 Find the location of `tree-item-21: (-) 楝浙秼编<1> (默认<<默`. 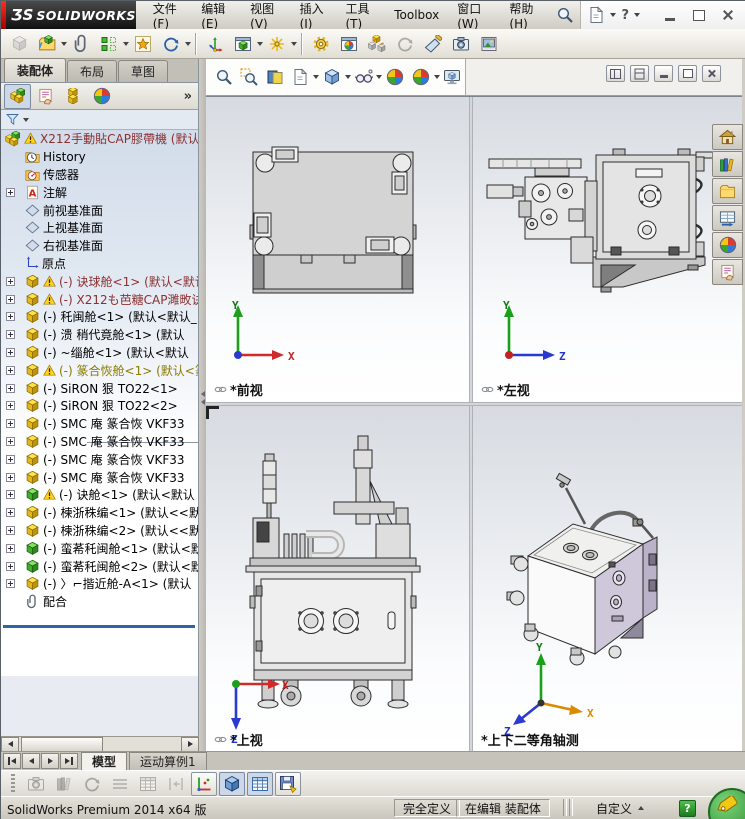

tree-item-21: (-) 楝浙秼编<1> (默认<<默 is located at coordinates (99, 513).